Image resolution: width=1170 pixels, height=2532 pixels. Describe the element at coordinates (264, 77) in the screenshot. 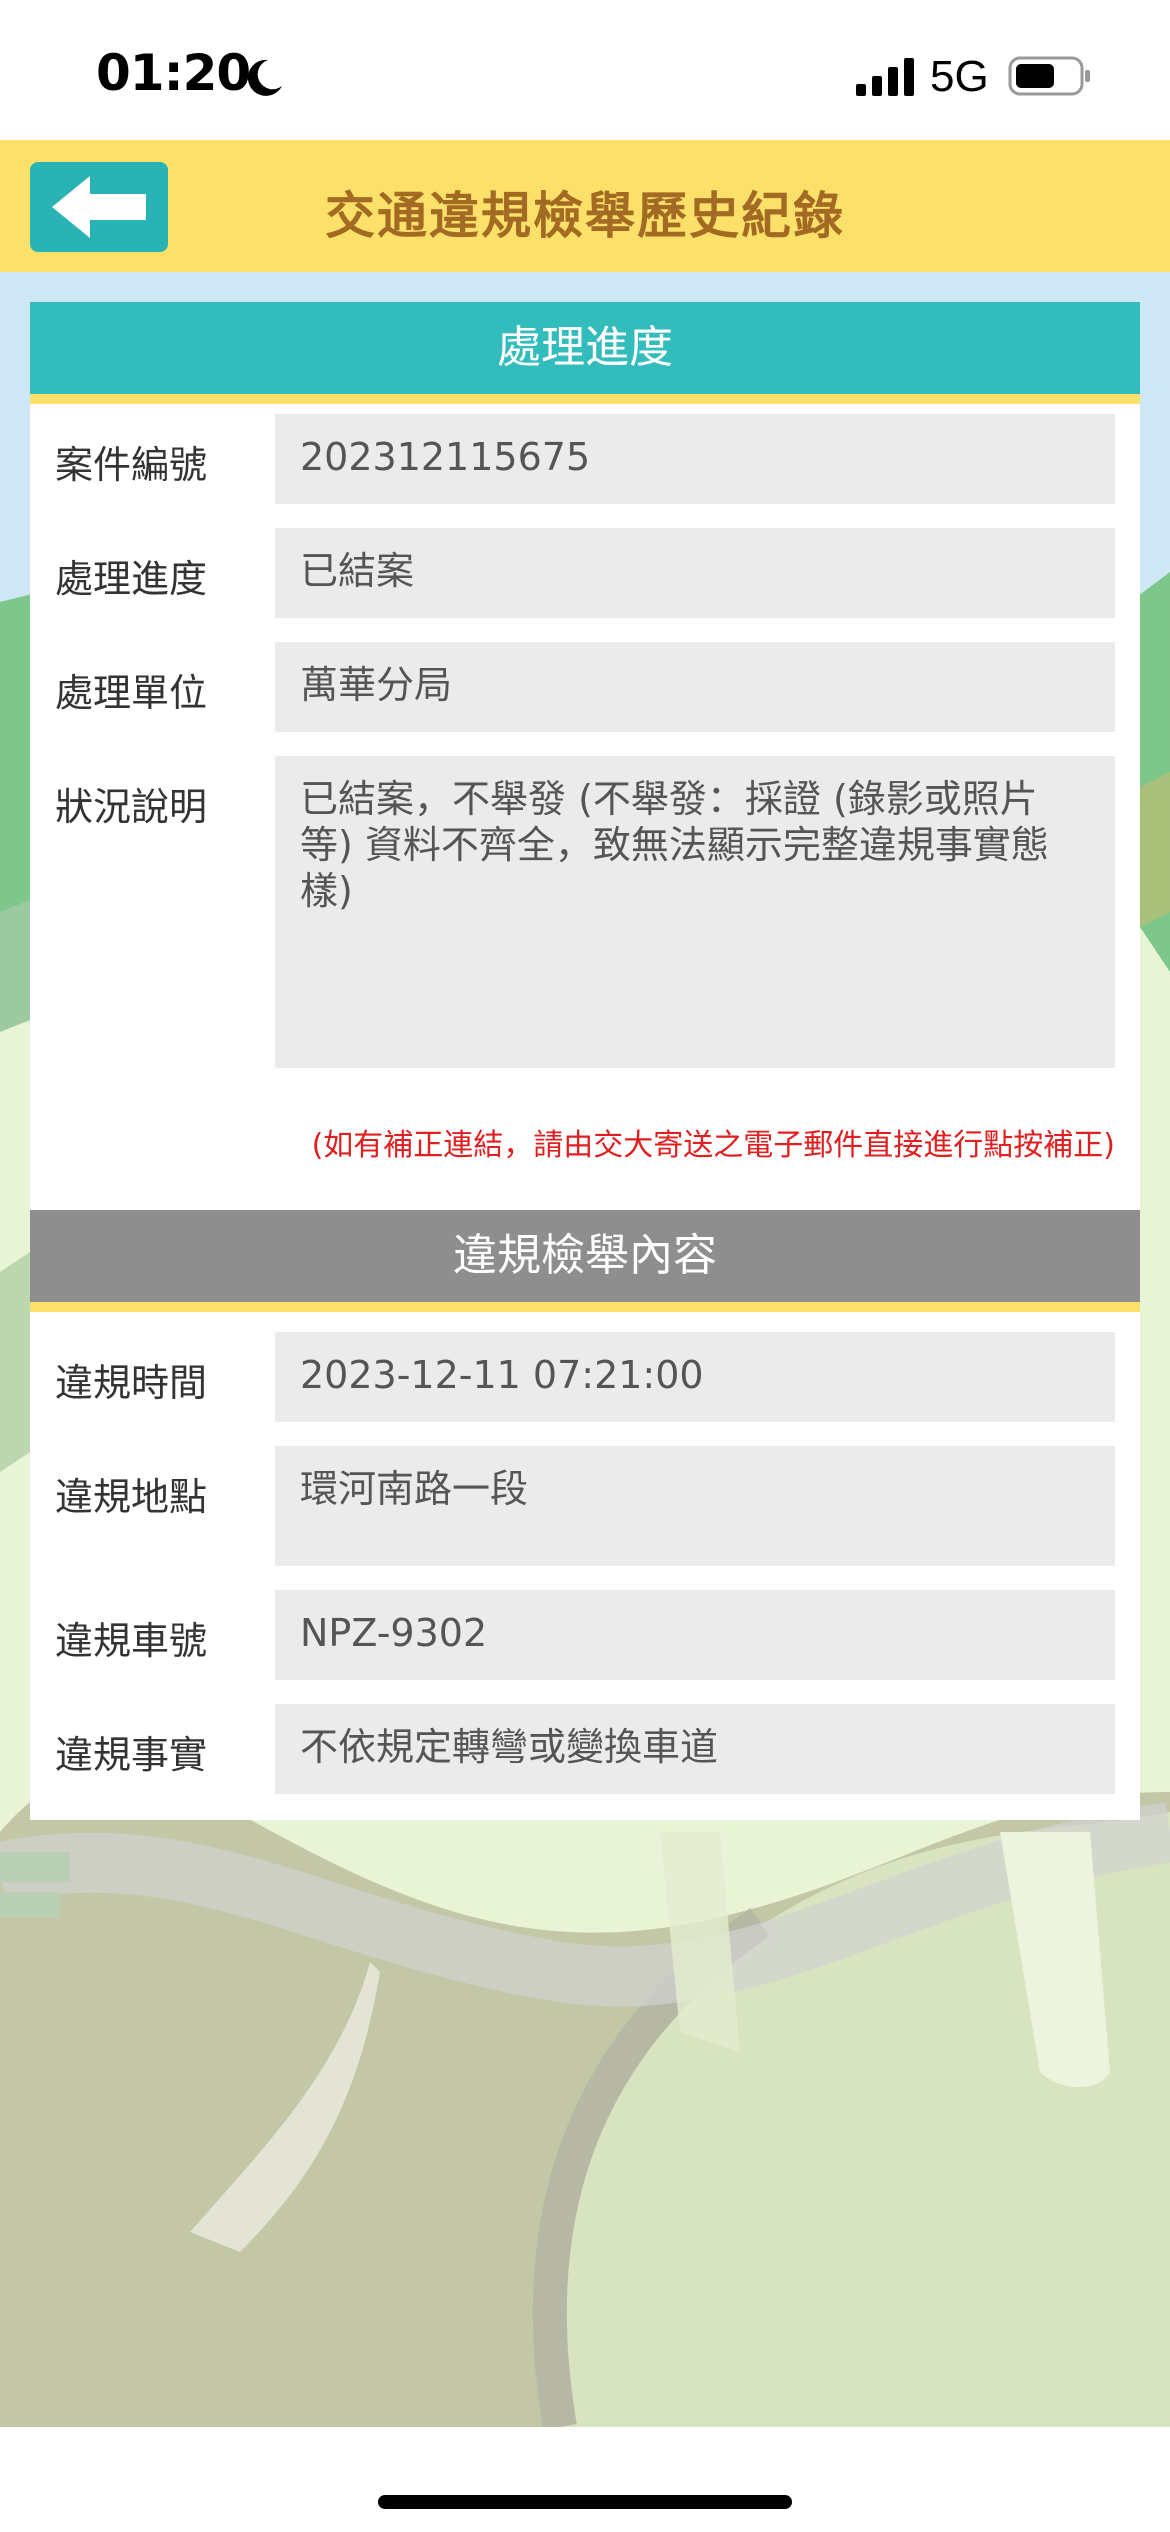

I see `moon-icon` at that location.